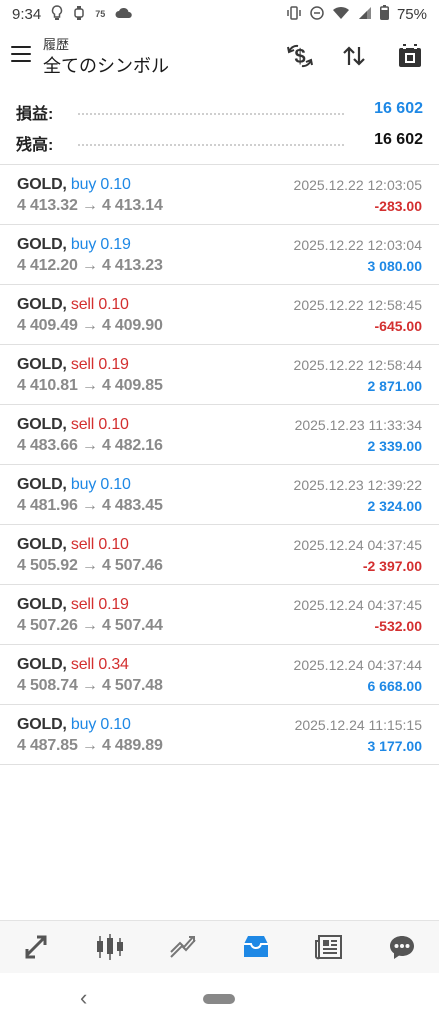 The height and width of the screenshot is (1024, 439). I want to click on currency-exchange-icon: $, so click(300, 56).